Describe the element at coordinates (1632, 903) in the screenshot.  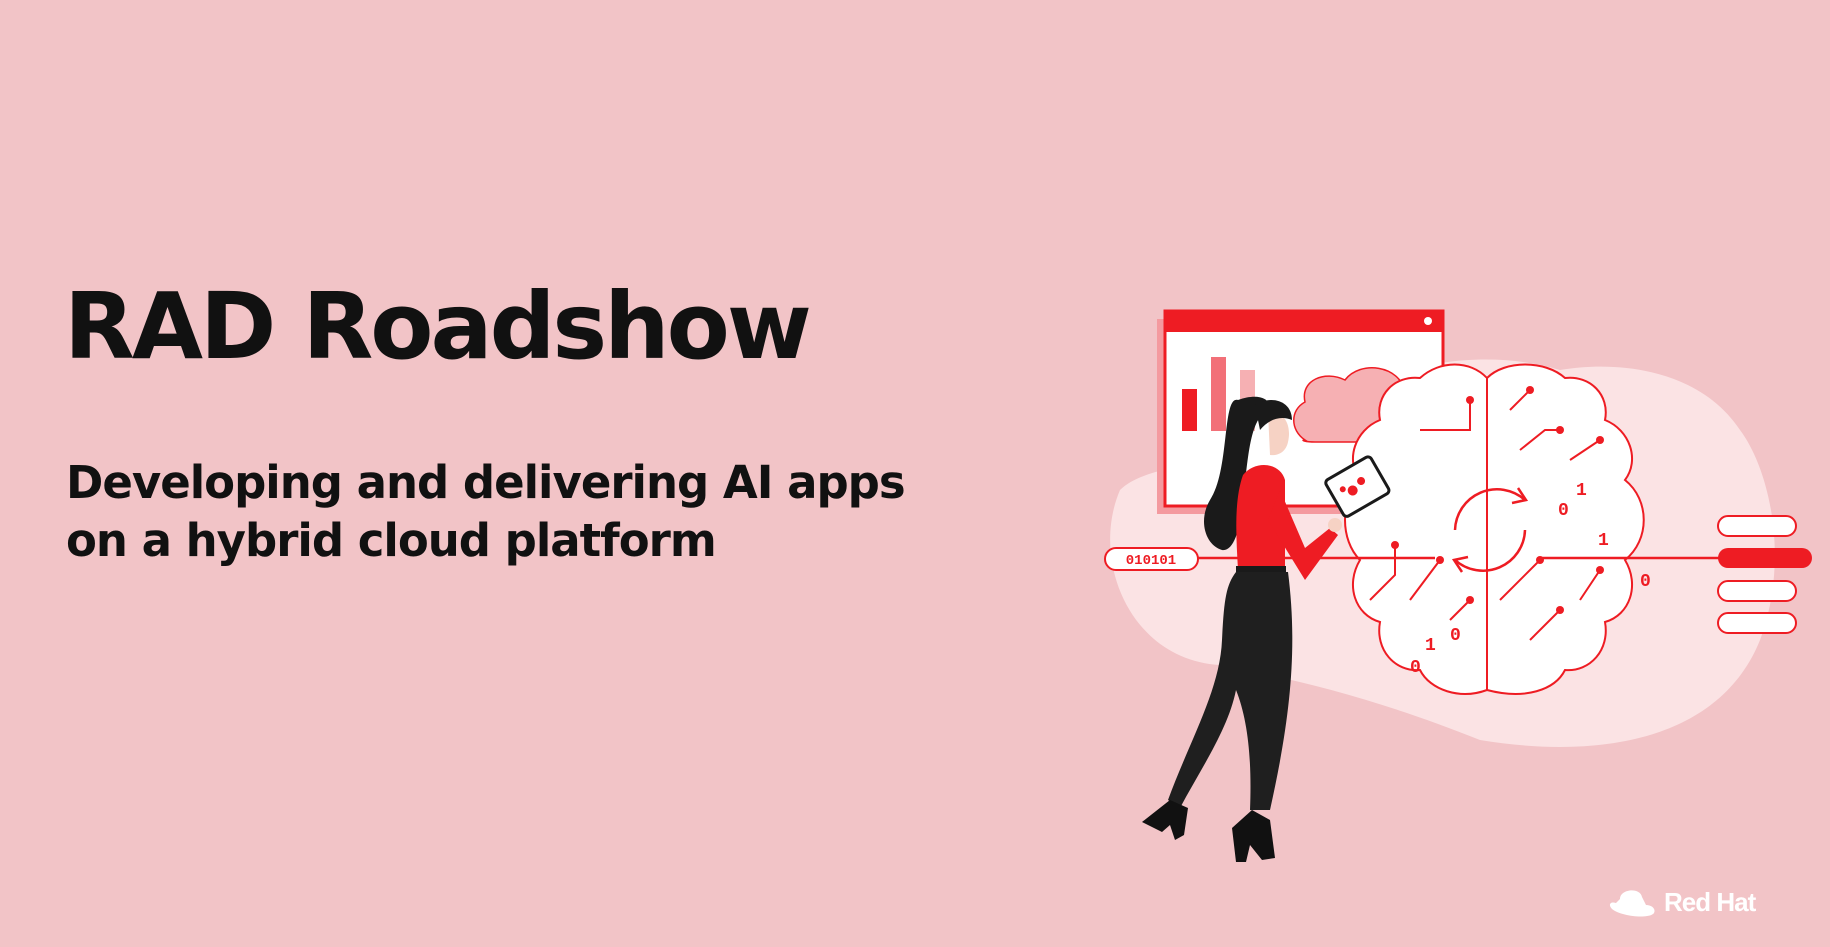
I see `red-hat-fedora-icon` at that location.